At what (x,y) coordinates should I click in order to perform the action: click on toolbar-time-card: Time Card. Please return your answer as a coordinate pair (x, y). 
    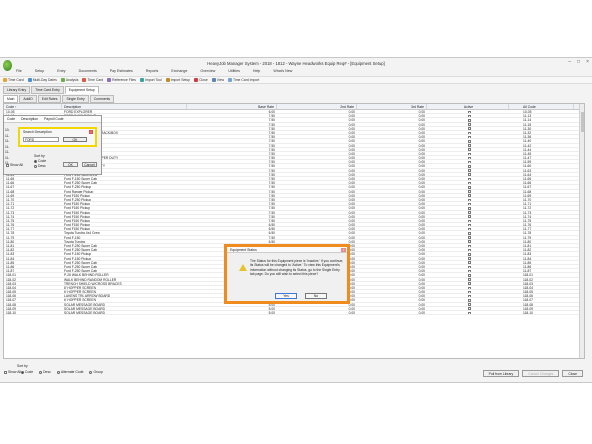
    Looking at the image, I should click on (13, 80).